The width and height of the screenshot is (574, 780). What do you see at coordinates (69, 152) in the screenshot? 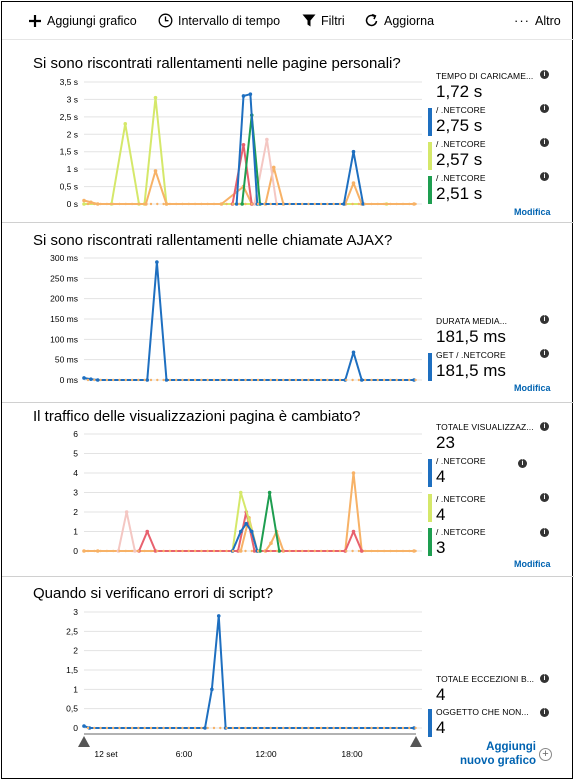
I see `y-tick-label: 1,5 s` at bounding box center [69, 152].